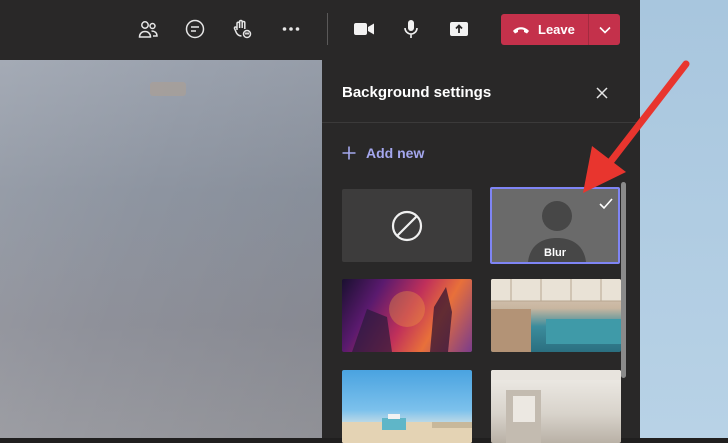  What do you see at coordinates (320, 30) in the screenshot?
I see `meeting-toolbar: Leave` at bounding box center [320, 30].